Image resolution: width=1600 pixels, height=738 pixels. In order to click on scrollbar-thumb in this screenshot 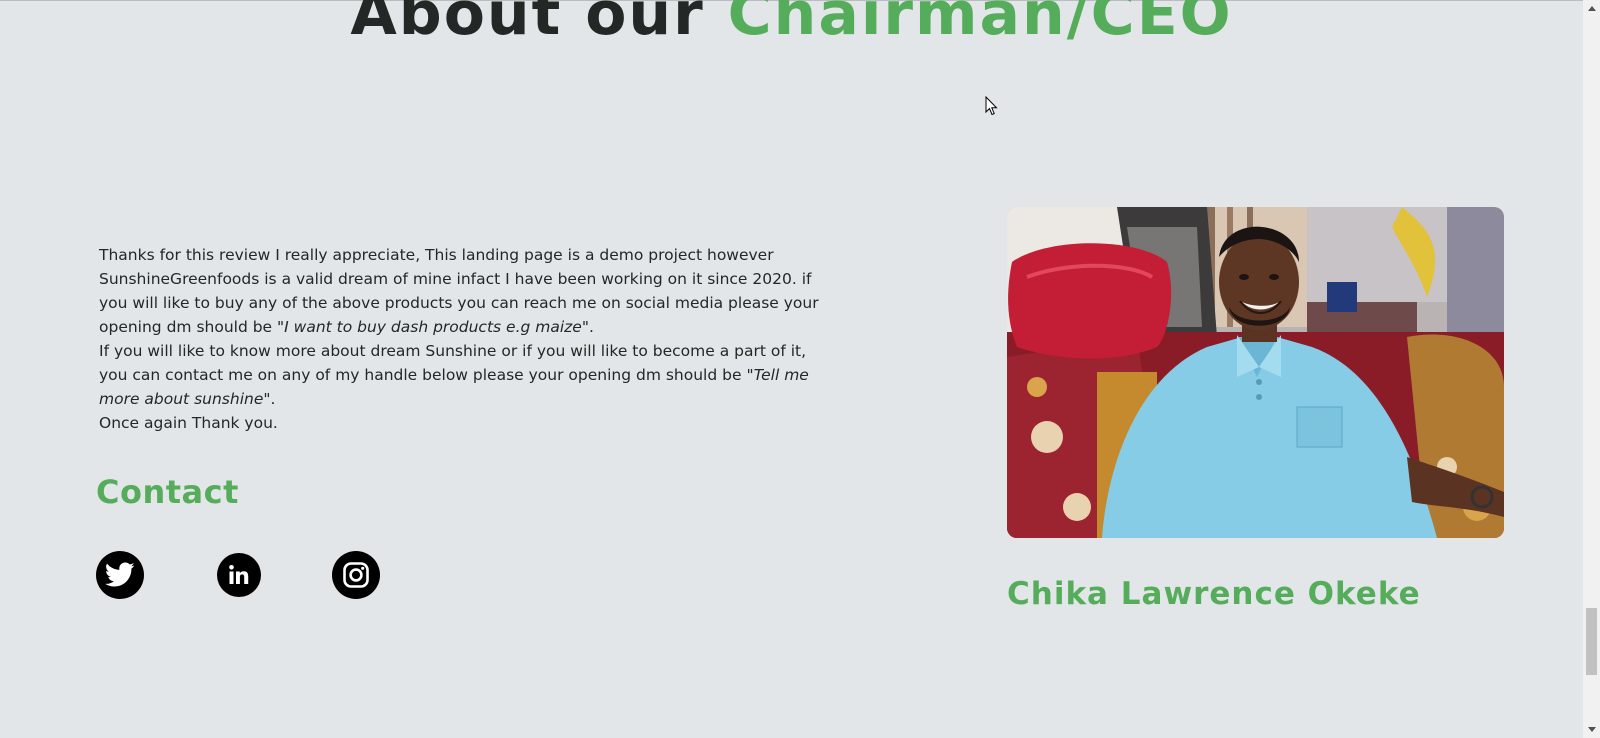, I will do `click(1591, 641)`.